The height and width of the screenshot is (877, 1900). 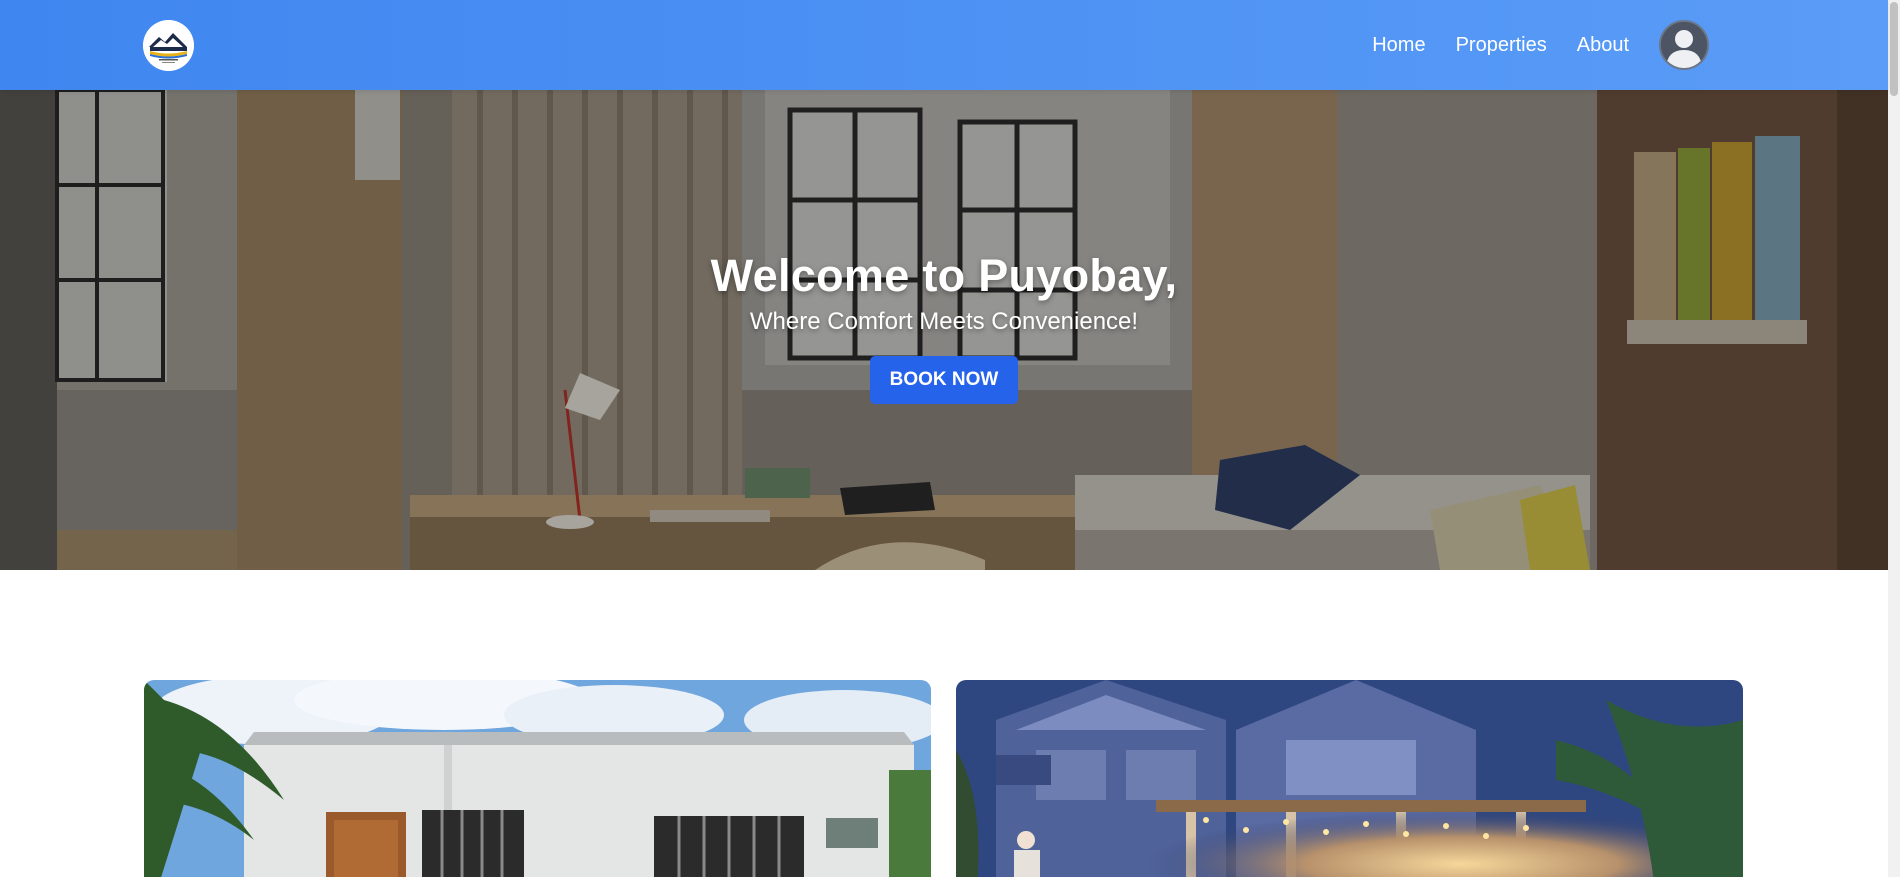 What do you see at coordinates (1603, 45) in the screenshot?
I see `nav-about-link: About` at bounding box center [1603, 45].